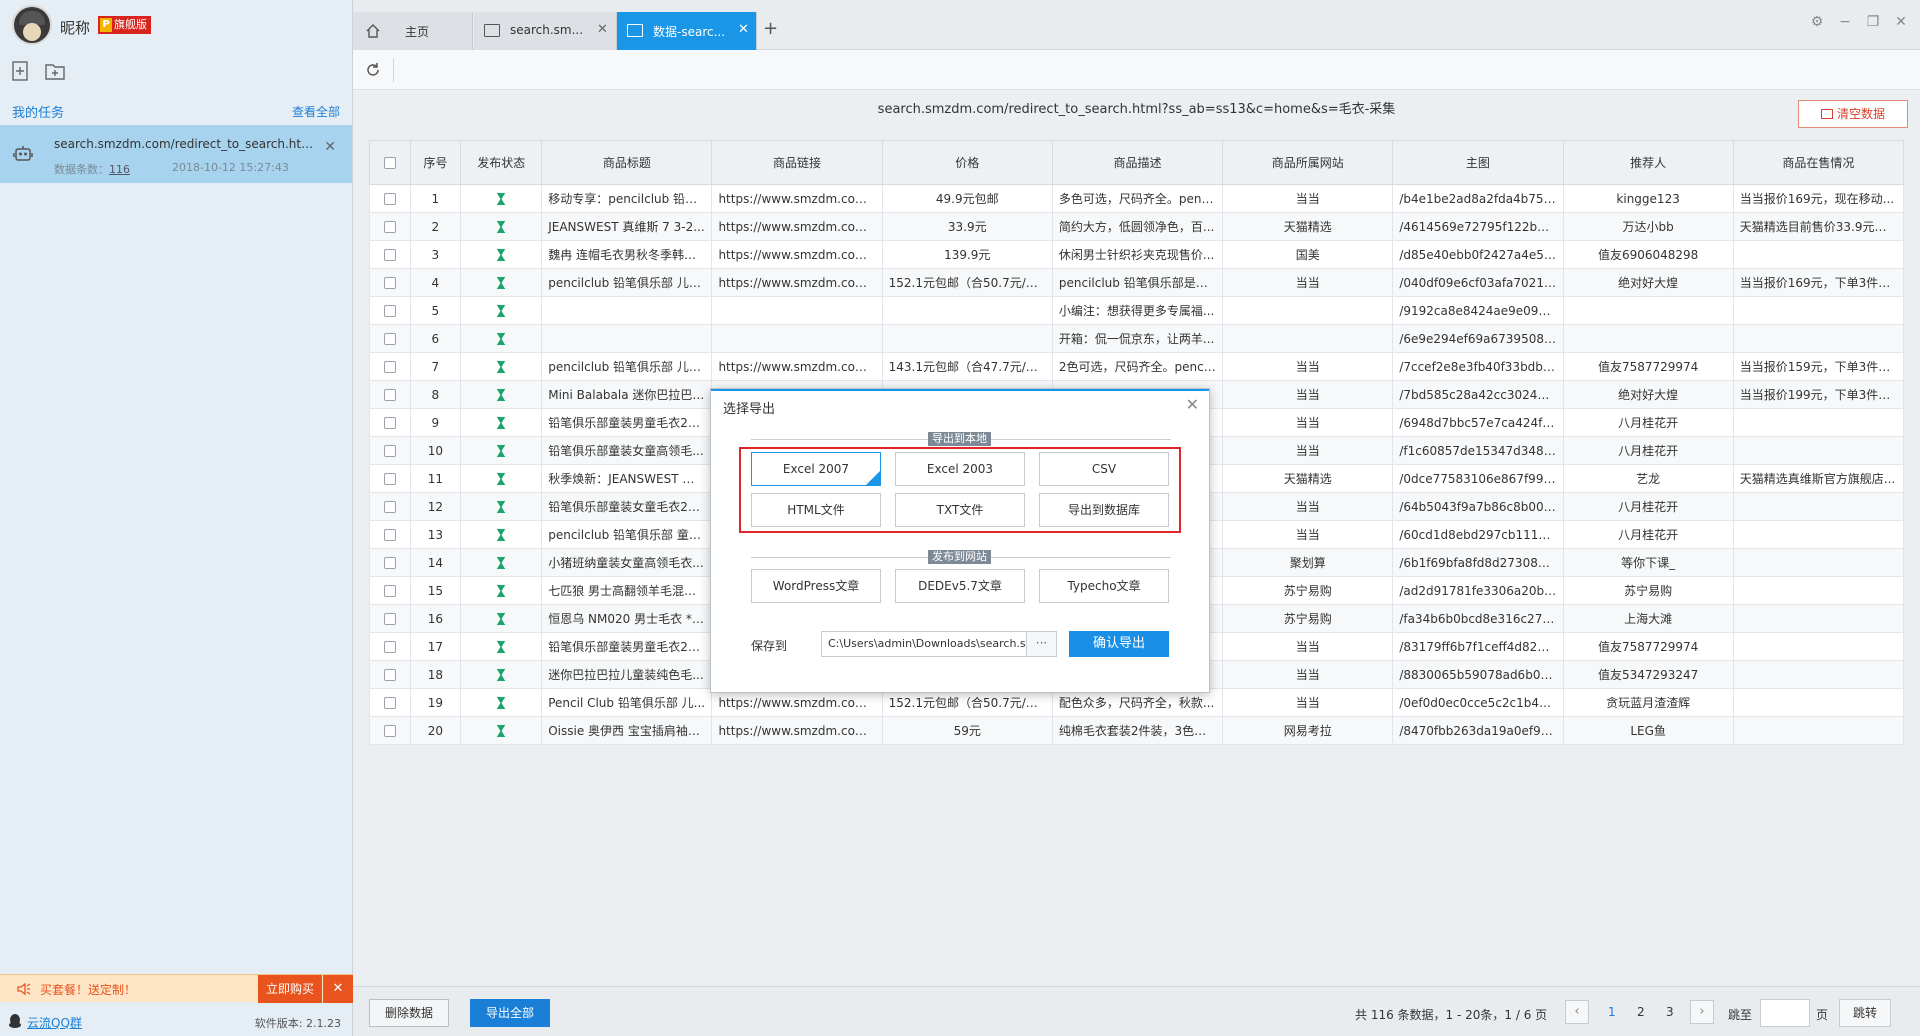  I want to click on publish-wordpress-option: WordPress文章, so click(816, 586).